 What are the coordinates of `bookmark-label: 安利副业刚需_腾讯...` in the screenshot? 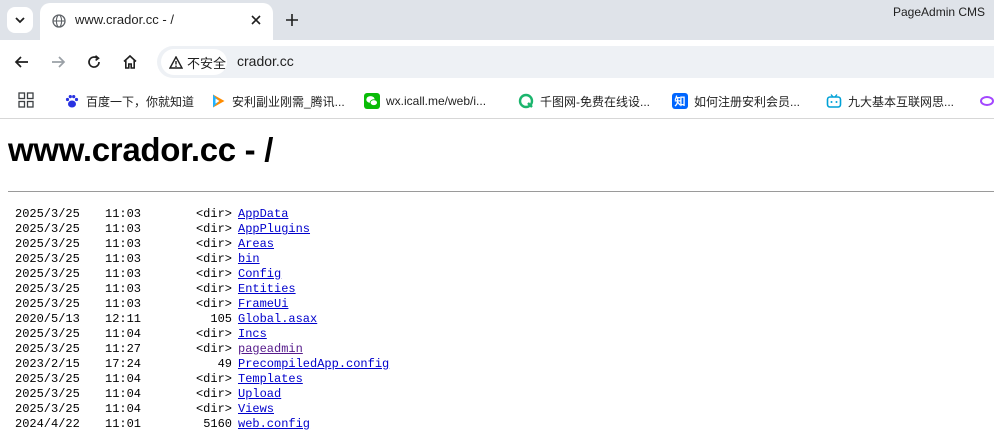 It's located at (288, 101).